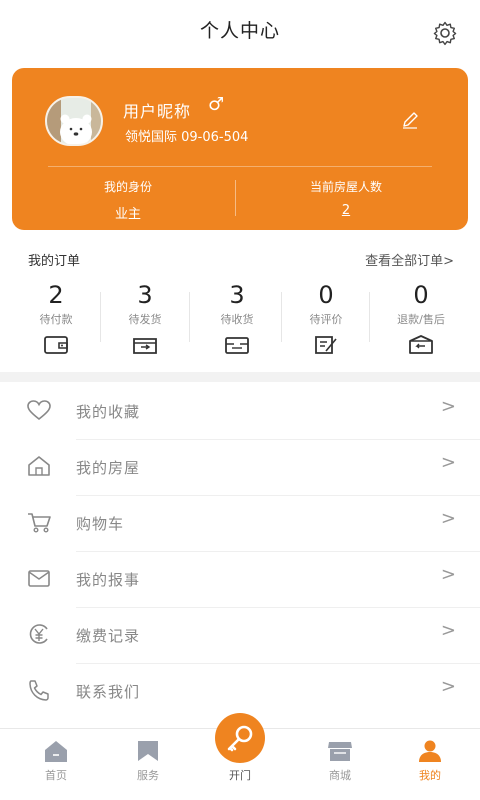 The width and height of the screenshot is (480, 800). Describe the element at coordinates (39, 466) in the screenshot. I see `house-icon` at that location.